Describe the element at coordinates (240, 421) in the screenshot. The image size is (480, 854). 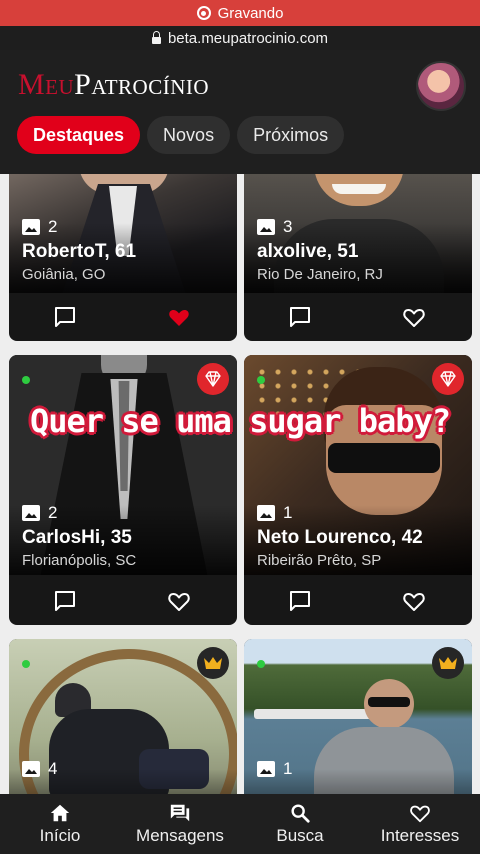
I see `overlay-caption: Quer se uma sugar baby?` at that location.